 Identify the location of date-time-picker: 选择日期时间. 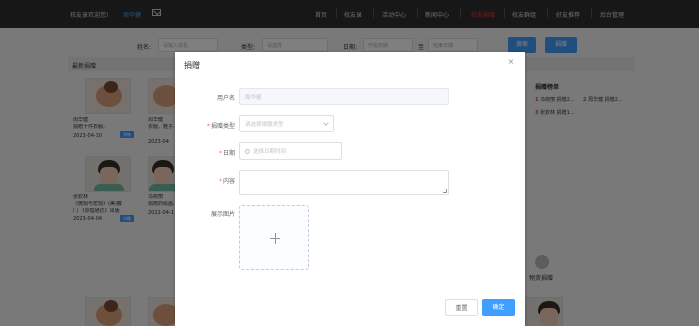
(290, 151).